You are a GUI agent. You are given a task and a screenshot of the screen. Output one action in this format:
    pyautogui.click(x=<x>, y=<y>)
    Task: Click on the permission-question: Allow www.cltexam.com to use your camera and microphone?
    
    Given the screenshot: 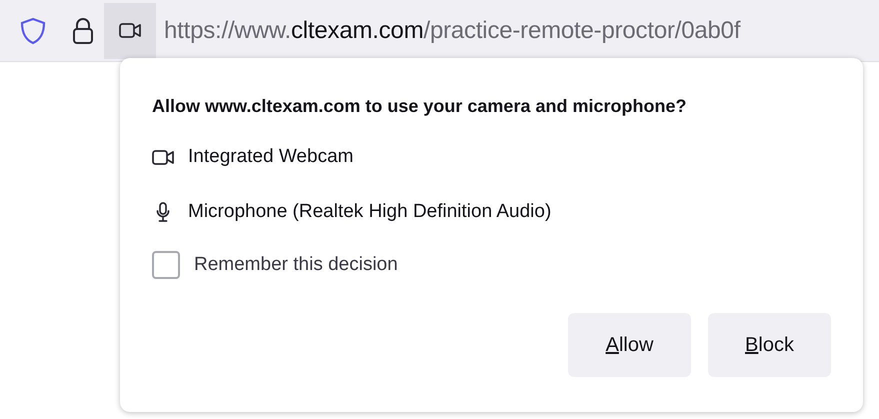 What is the action you would take?
    pyautogui.click(x=420, y=106)
    